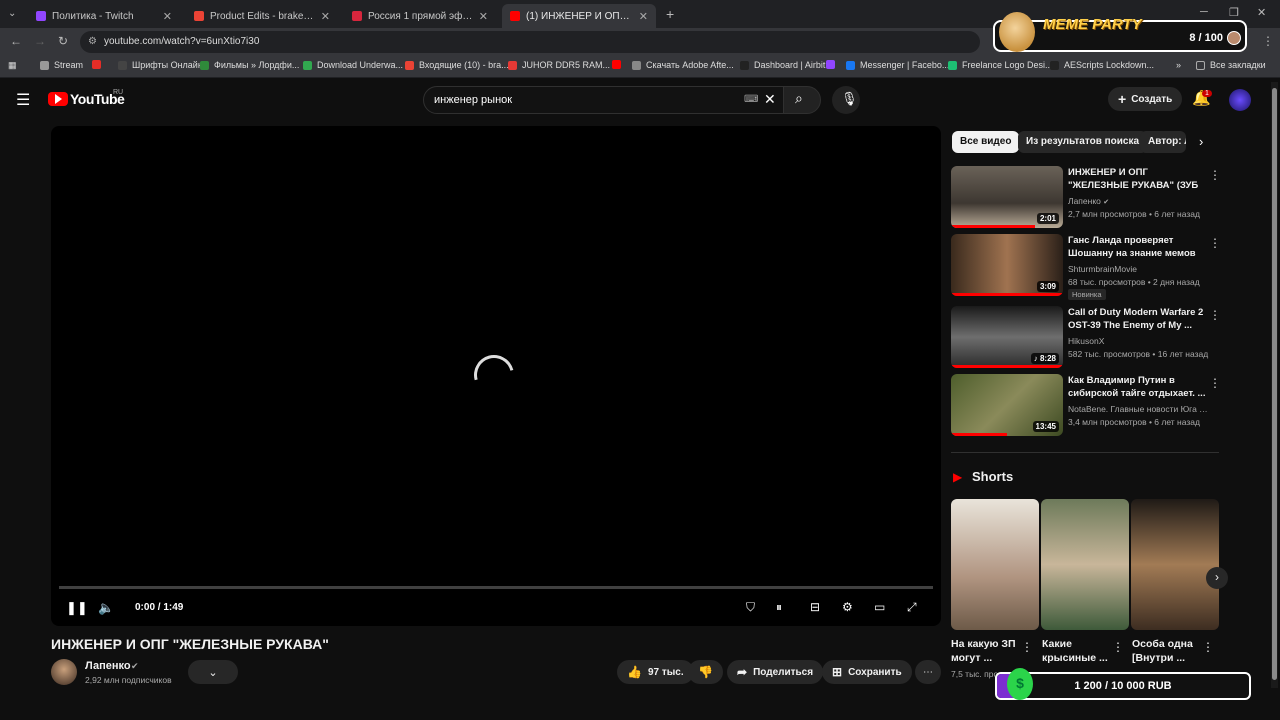 The height and width of the screenshot is (720, 1280). I want to click on tab-search-icon: ⌄, so click(12, 13).